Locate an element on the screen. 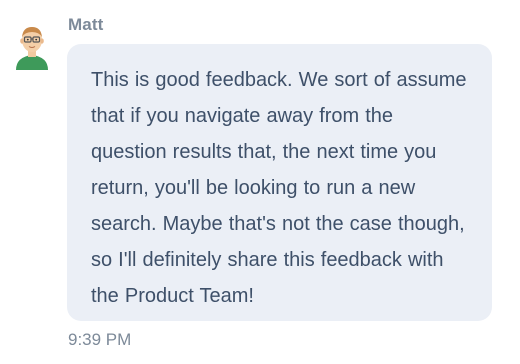  person-with-glasses-icon is located at coordinates (32, 48).